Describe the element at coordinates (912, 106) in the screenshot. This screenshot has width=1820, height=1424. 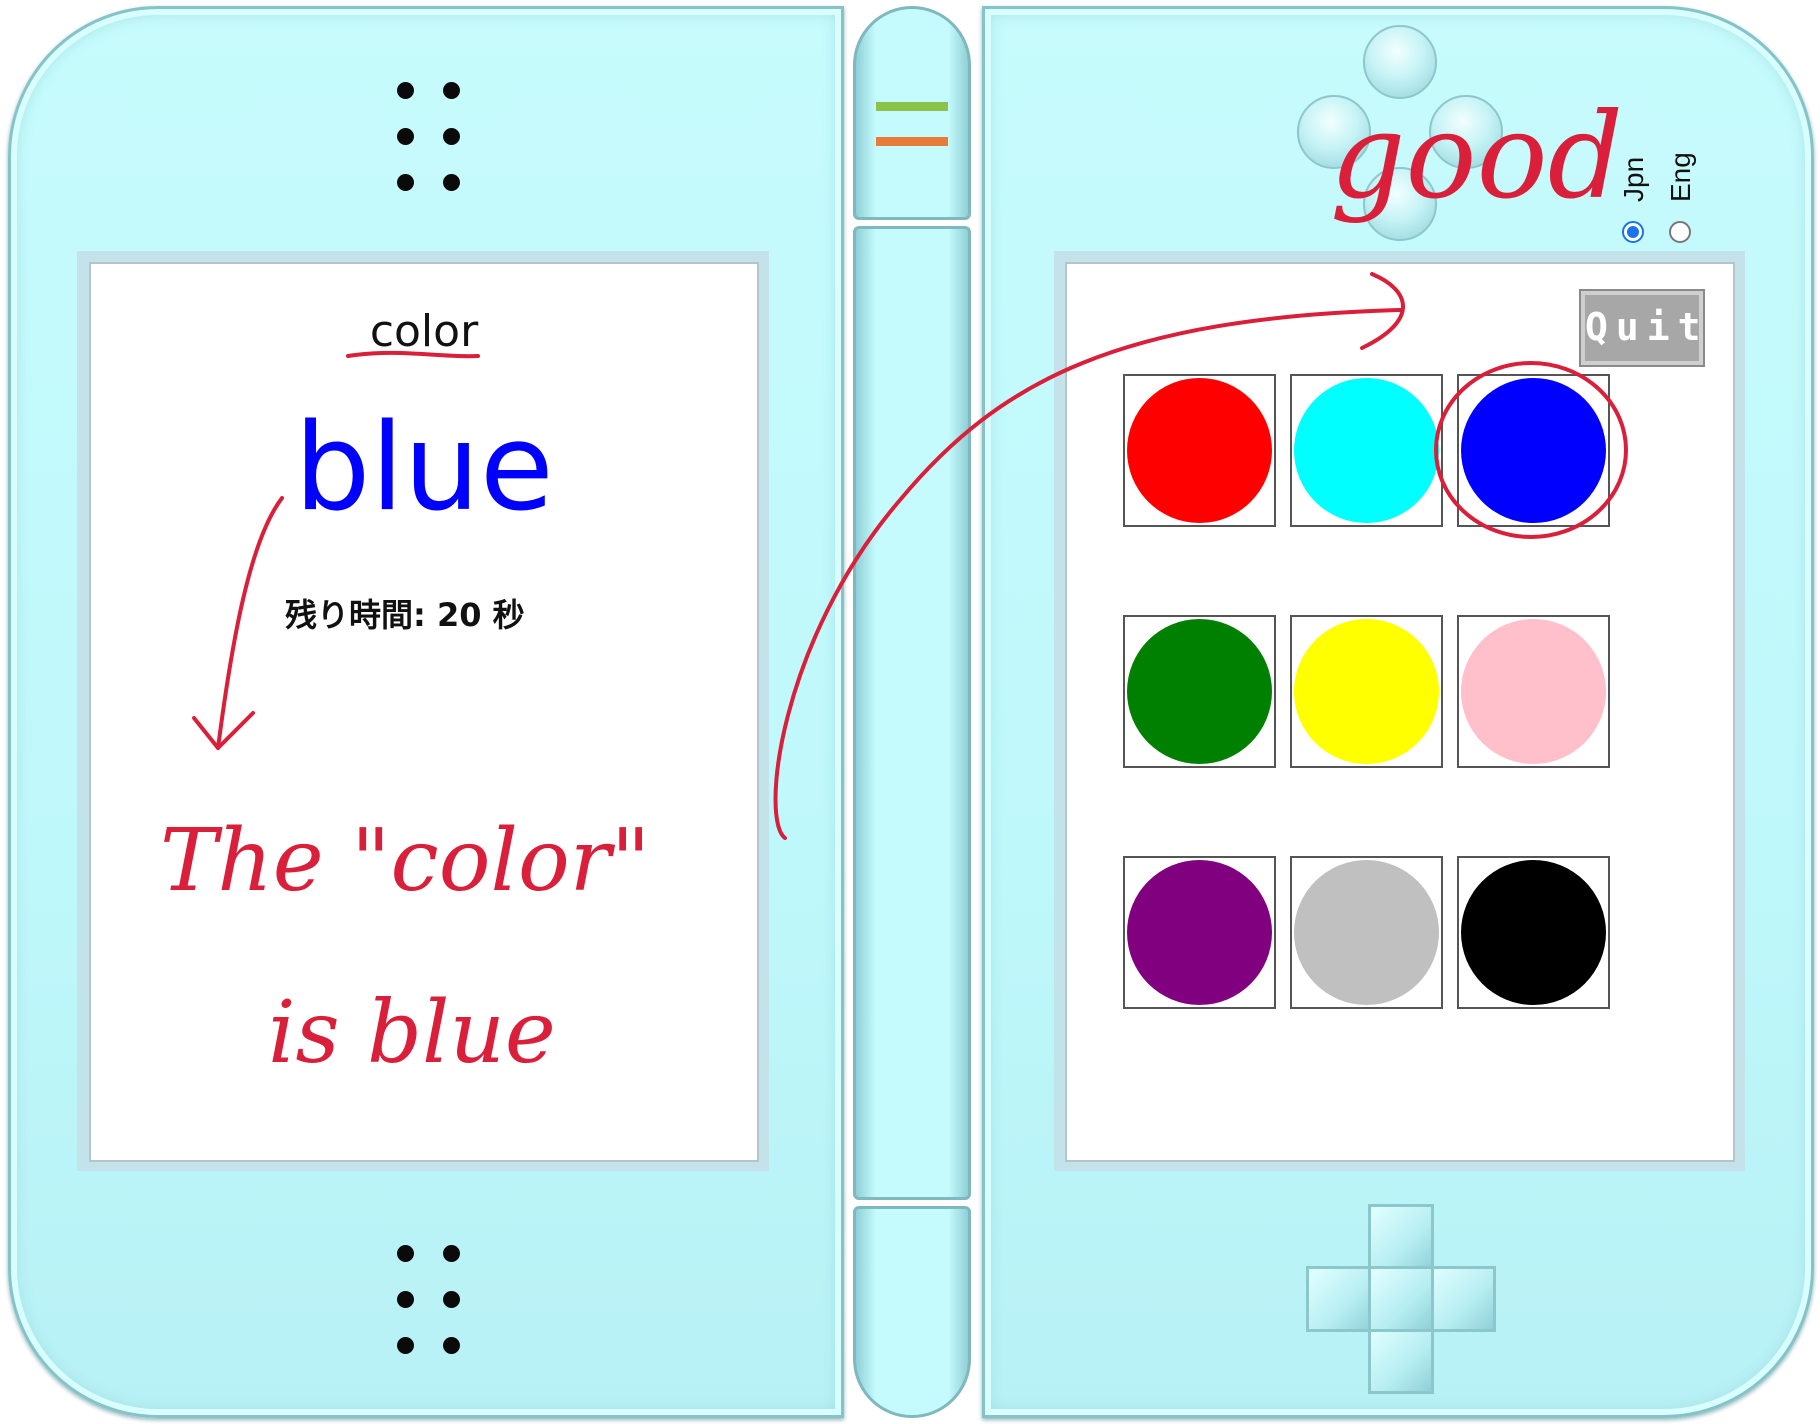
I see `hinge-stripe-green` at that location.